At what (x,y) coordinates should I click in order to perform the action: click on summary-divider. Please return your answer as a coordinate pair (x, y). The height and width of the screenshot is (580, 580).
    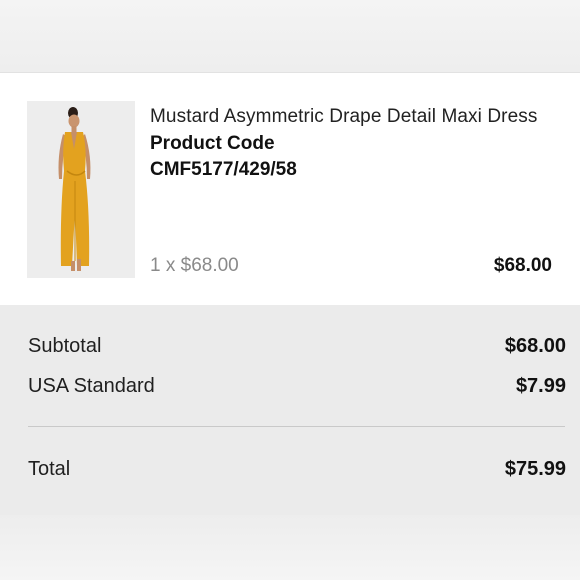
    Looking at the image, I should click on (296, 426).